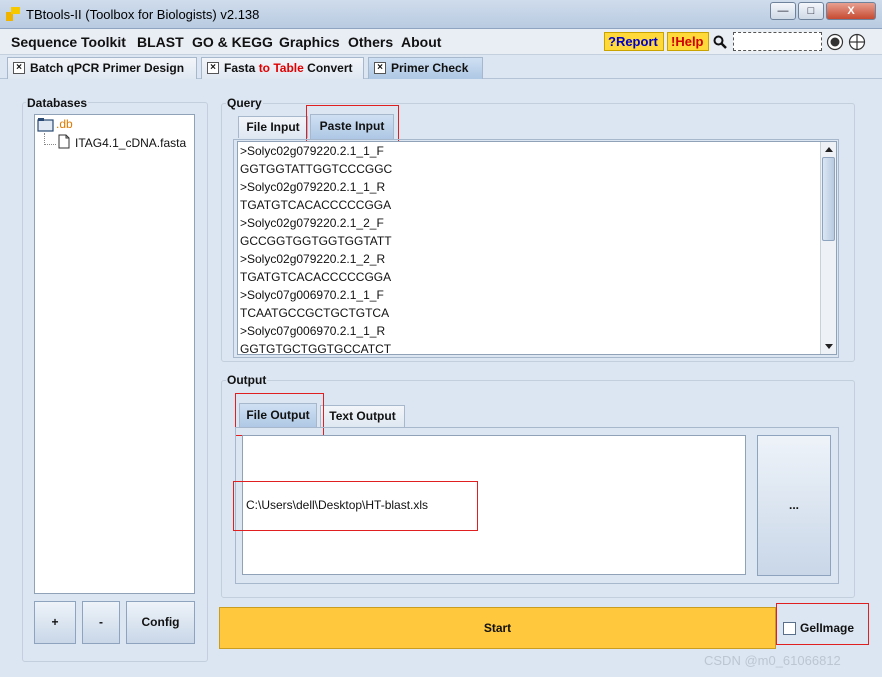 The image size is (882, 677). I want to click on search-input, so click(777, 41).